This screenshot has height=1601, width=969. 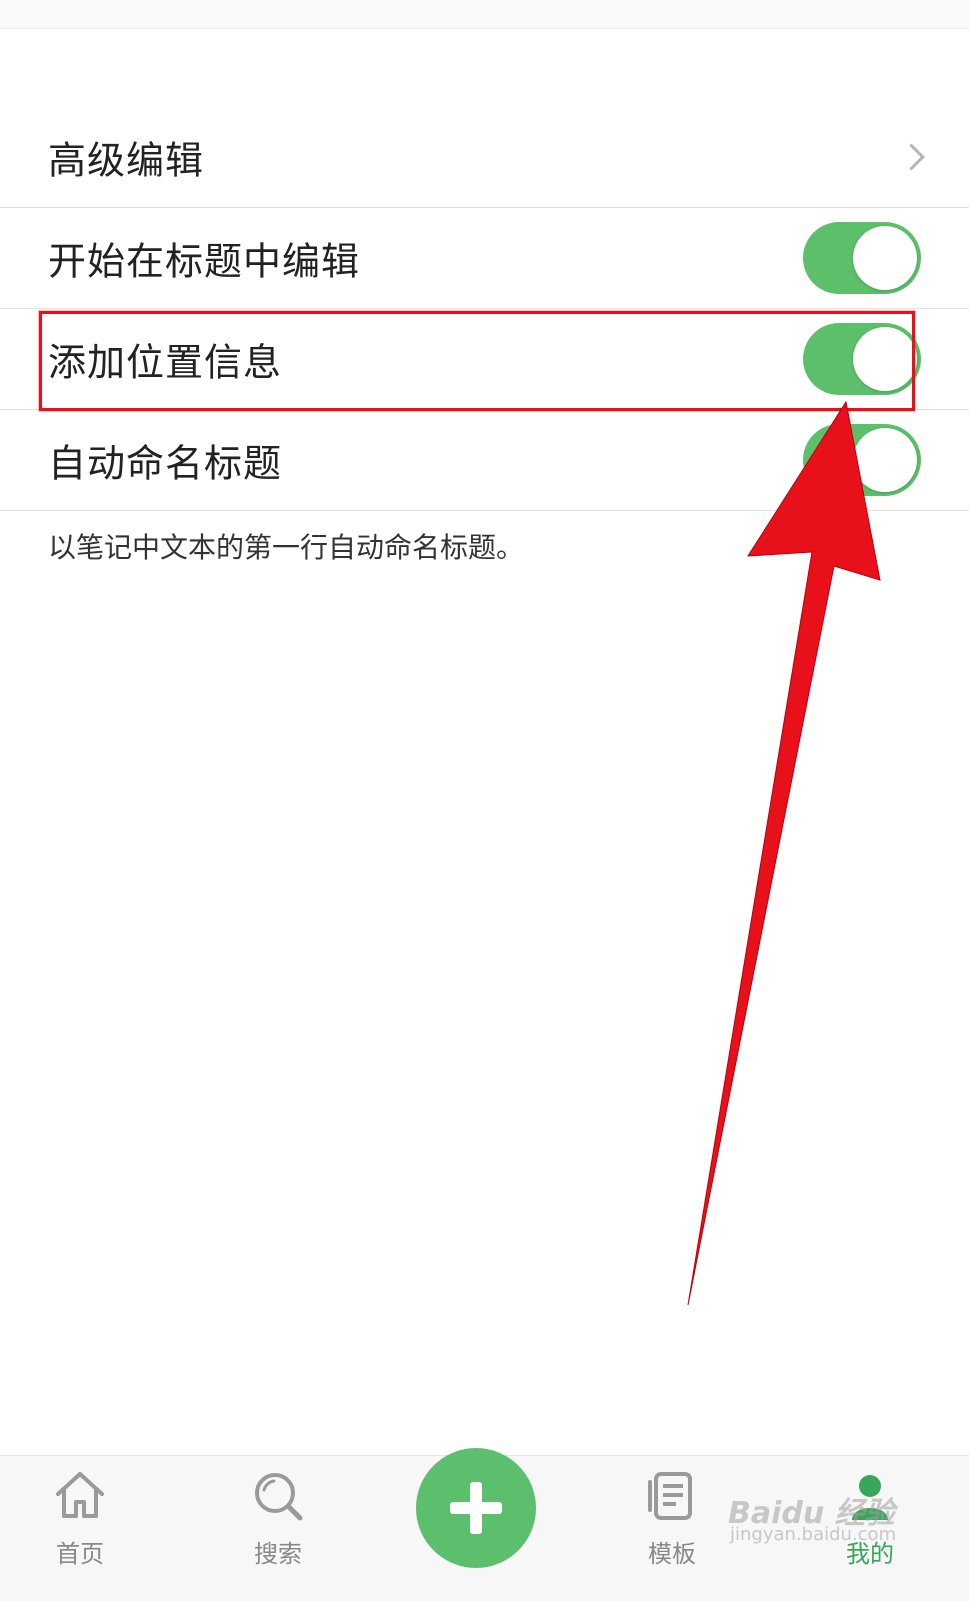 What do you see at coordinates (278, 1496) in the screenshot?
I see `search-icon` at bounding box center [278, 1496].